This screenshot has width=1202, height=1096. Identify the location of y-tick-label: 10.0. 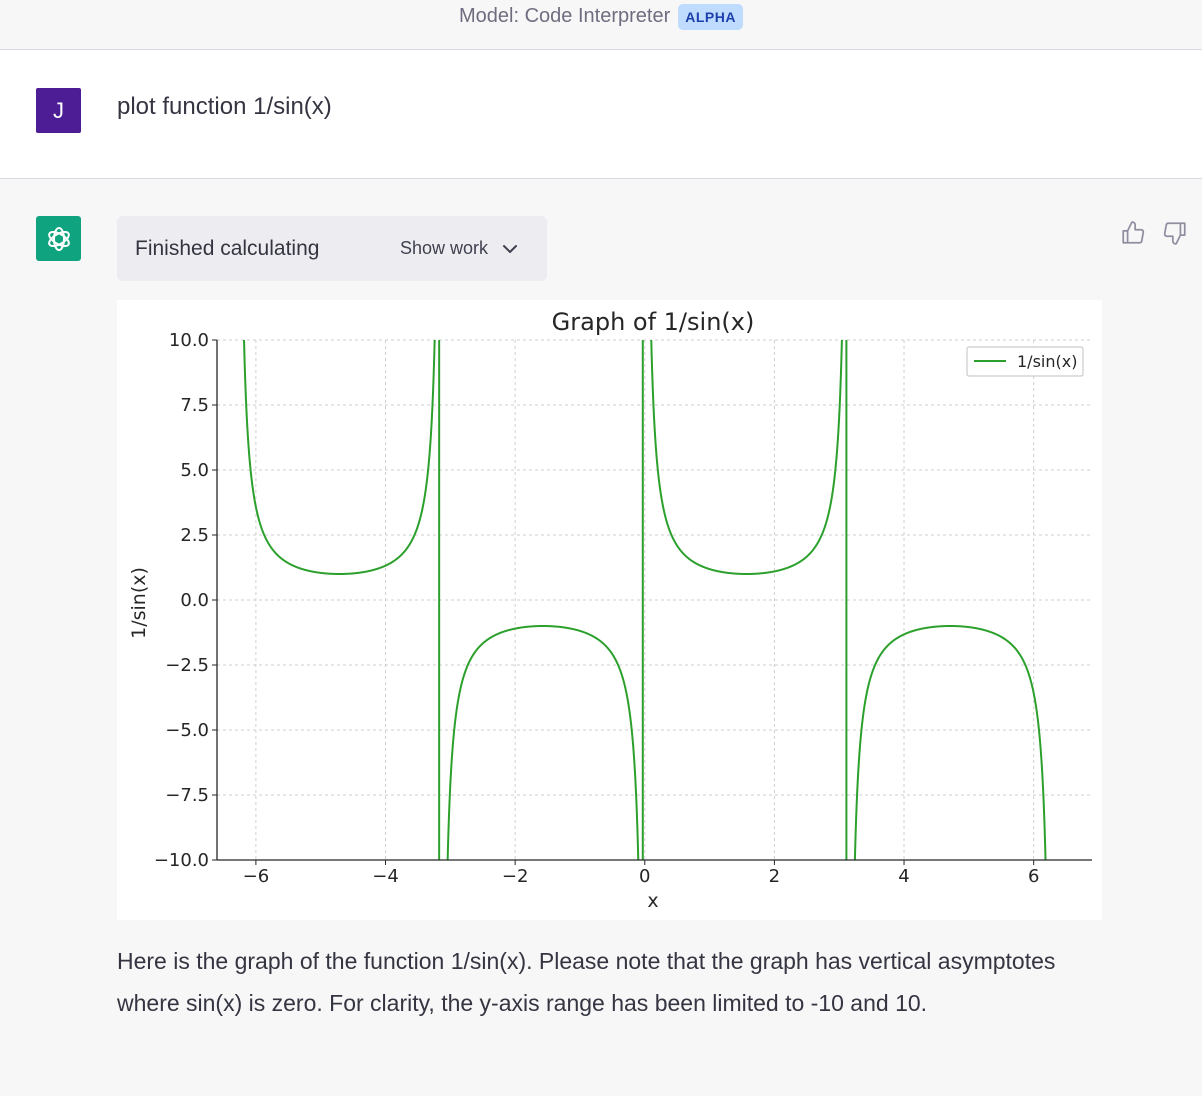
(189, 340).